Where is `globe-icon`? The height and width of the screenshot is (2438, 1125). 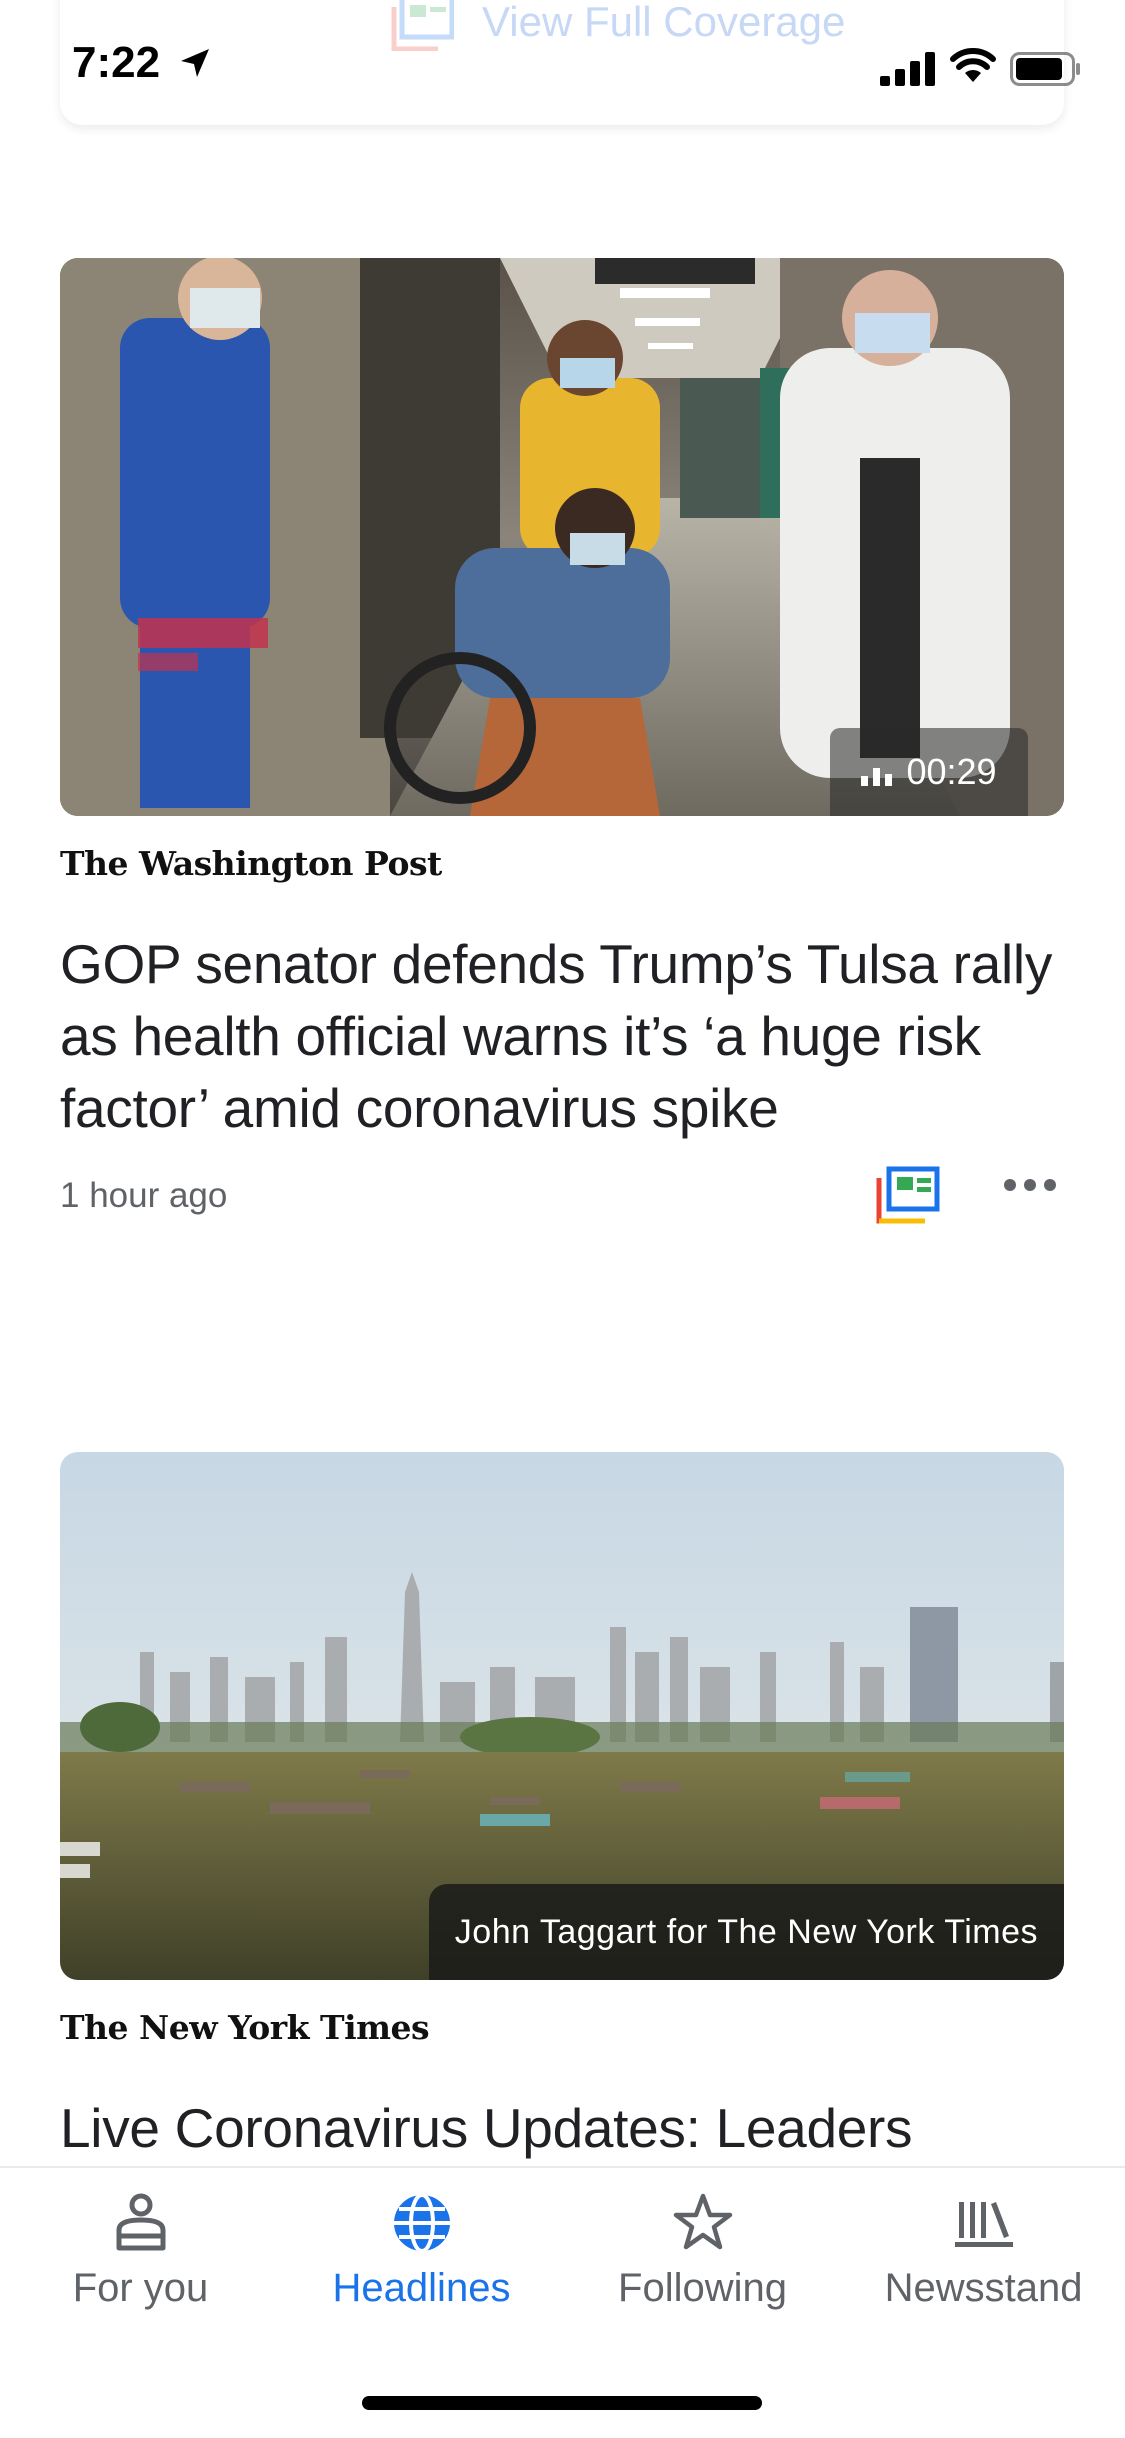
globe-icon is located at coordinates (421, 2223).